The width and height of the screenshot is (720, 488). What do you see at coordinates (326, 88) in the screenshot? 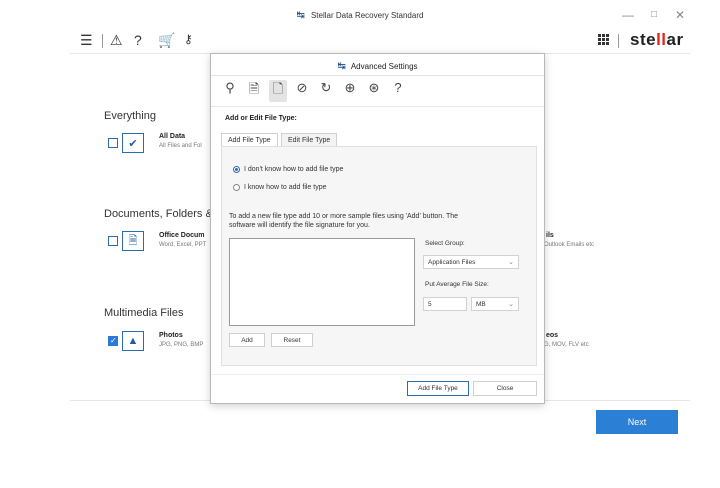
I see `refresh-icon: ↻` at bounding box center [326, 88].